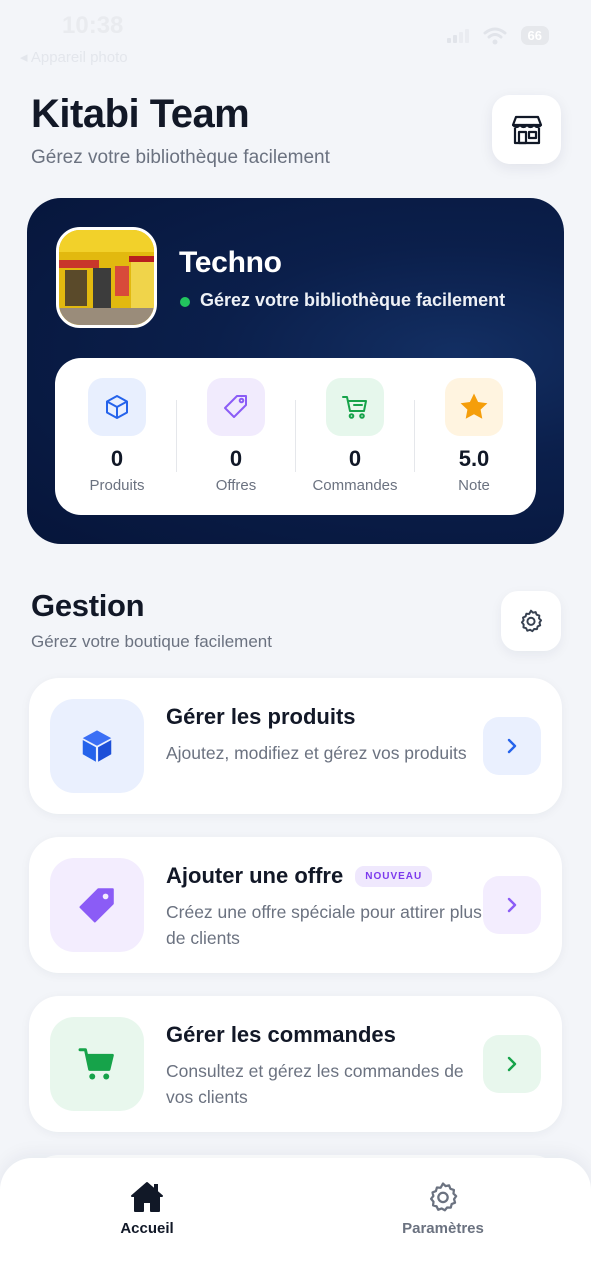  What do you see at coordinates (355, 485) in the screenshot?
I see `stat-label: Commandes` at bounding box center [355, 485].